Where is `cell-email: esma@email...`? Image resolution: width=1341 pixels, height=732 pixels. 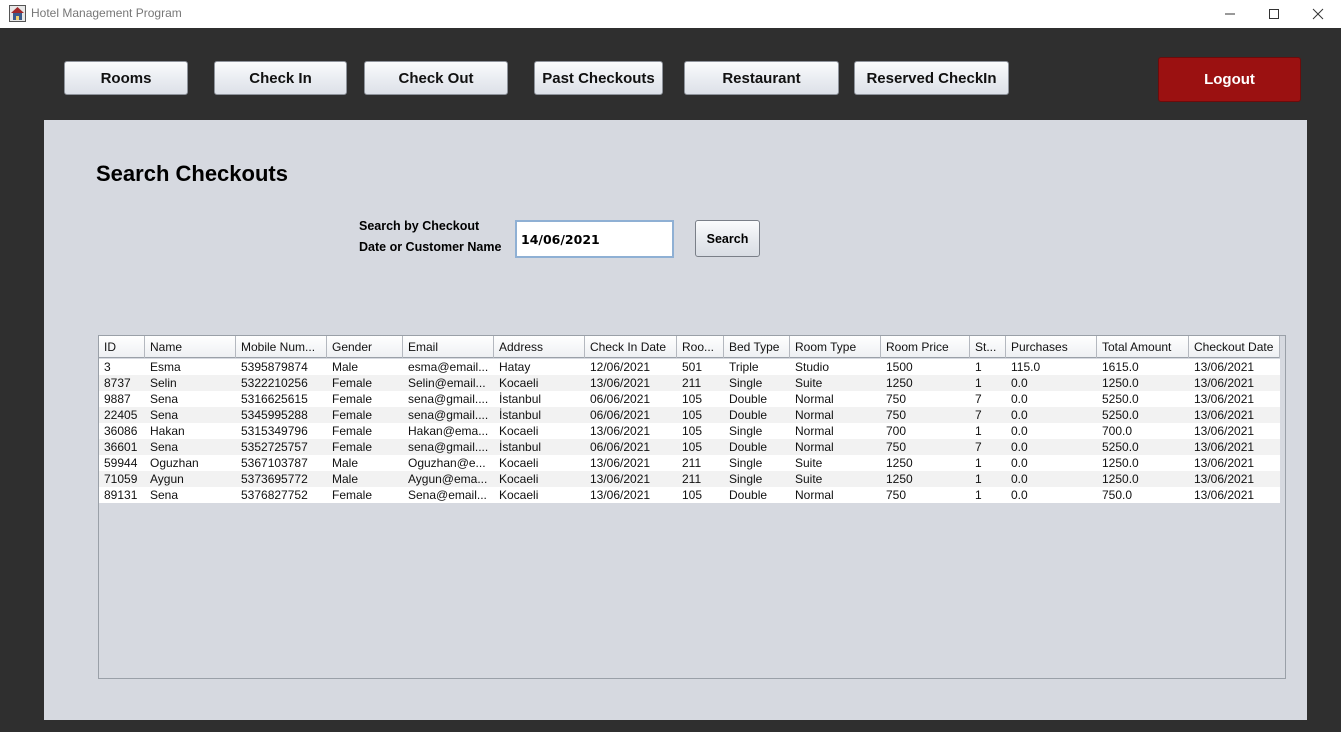
cell-email: esma@email... is located at coordinates (448, 367).